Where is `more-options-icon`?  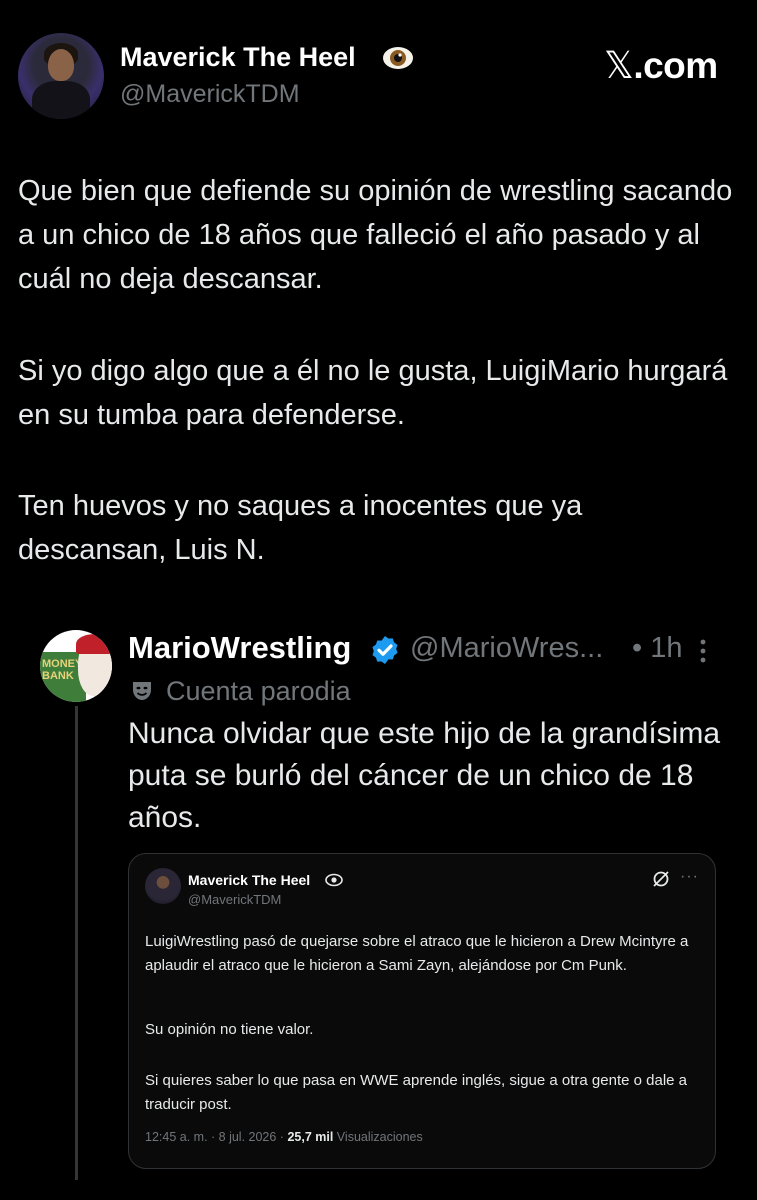 more-options-icon is located at coordinates (703, 651).